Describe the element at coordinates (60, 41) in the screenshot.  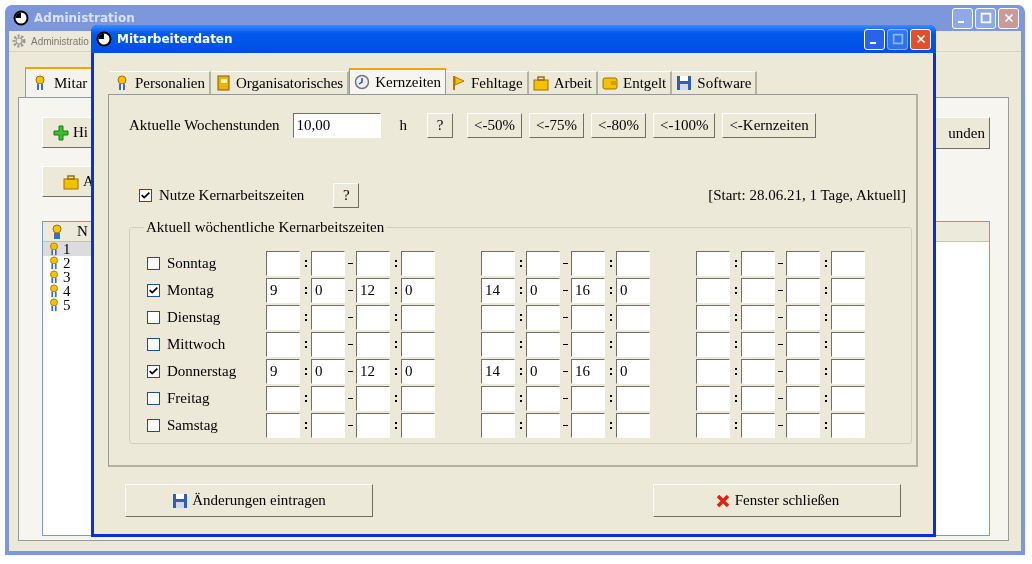
I see `menu-item: Administratio` at that location.